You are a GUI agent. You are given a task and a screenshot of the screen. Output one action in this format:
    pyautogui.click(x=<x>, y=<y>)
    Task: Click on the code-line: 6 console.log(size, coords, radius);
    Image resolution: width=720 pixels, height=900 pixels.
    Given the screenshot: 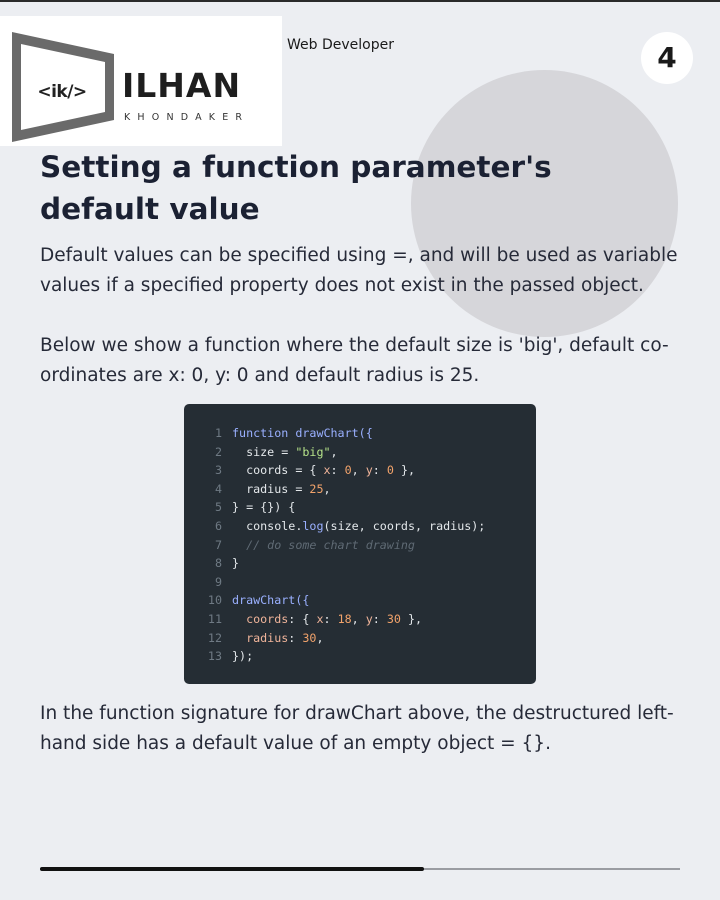 What is the action you would take?
    pyautogui.click(x=360, y=526)
    